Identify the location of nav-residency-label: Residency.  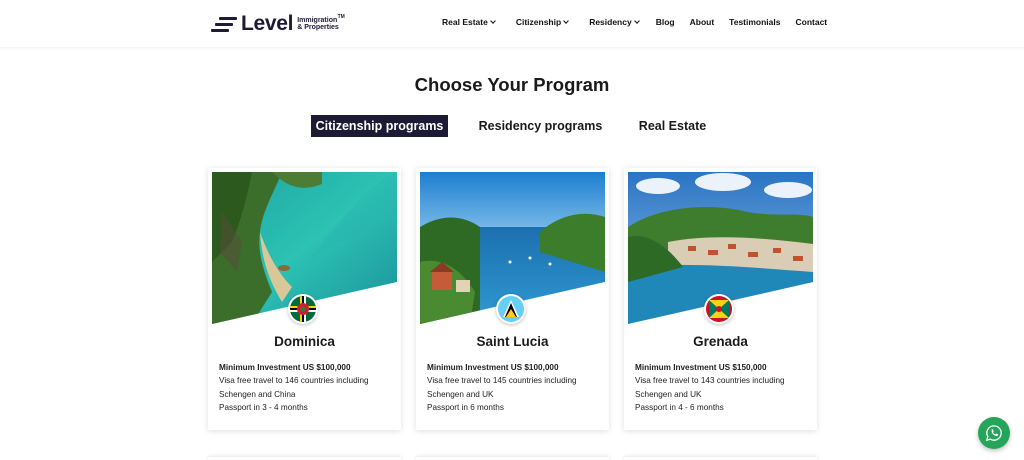
(610, 22).